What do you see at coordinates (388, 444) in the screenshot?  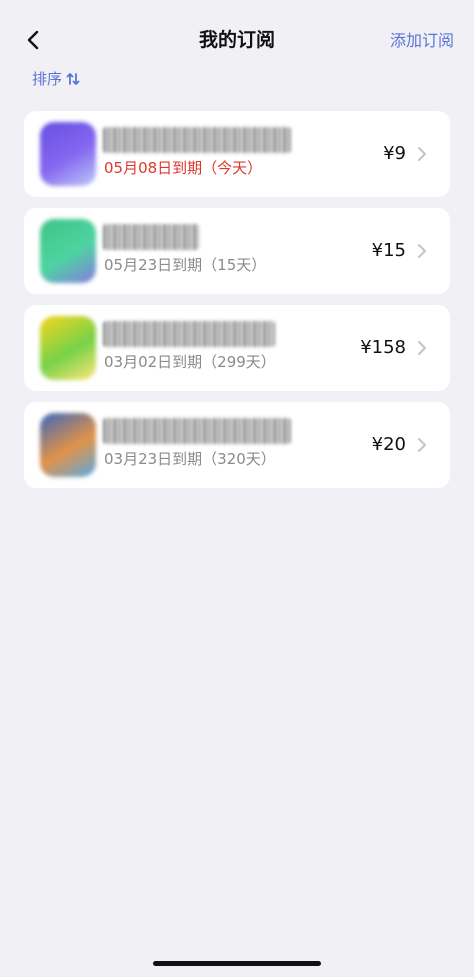 I see `price: ¥20` at bounding box center [388, 444].